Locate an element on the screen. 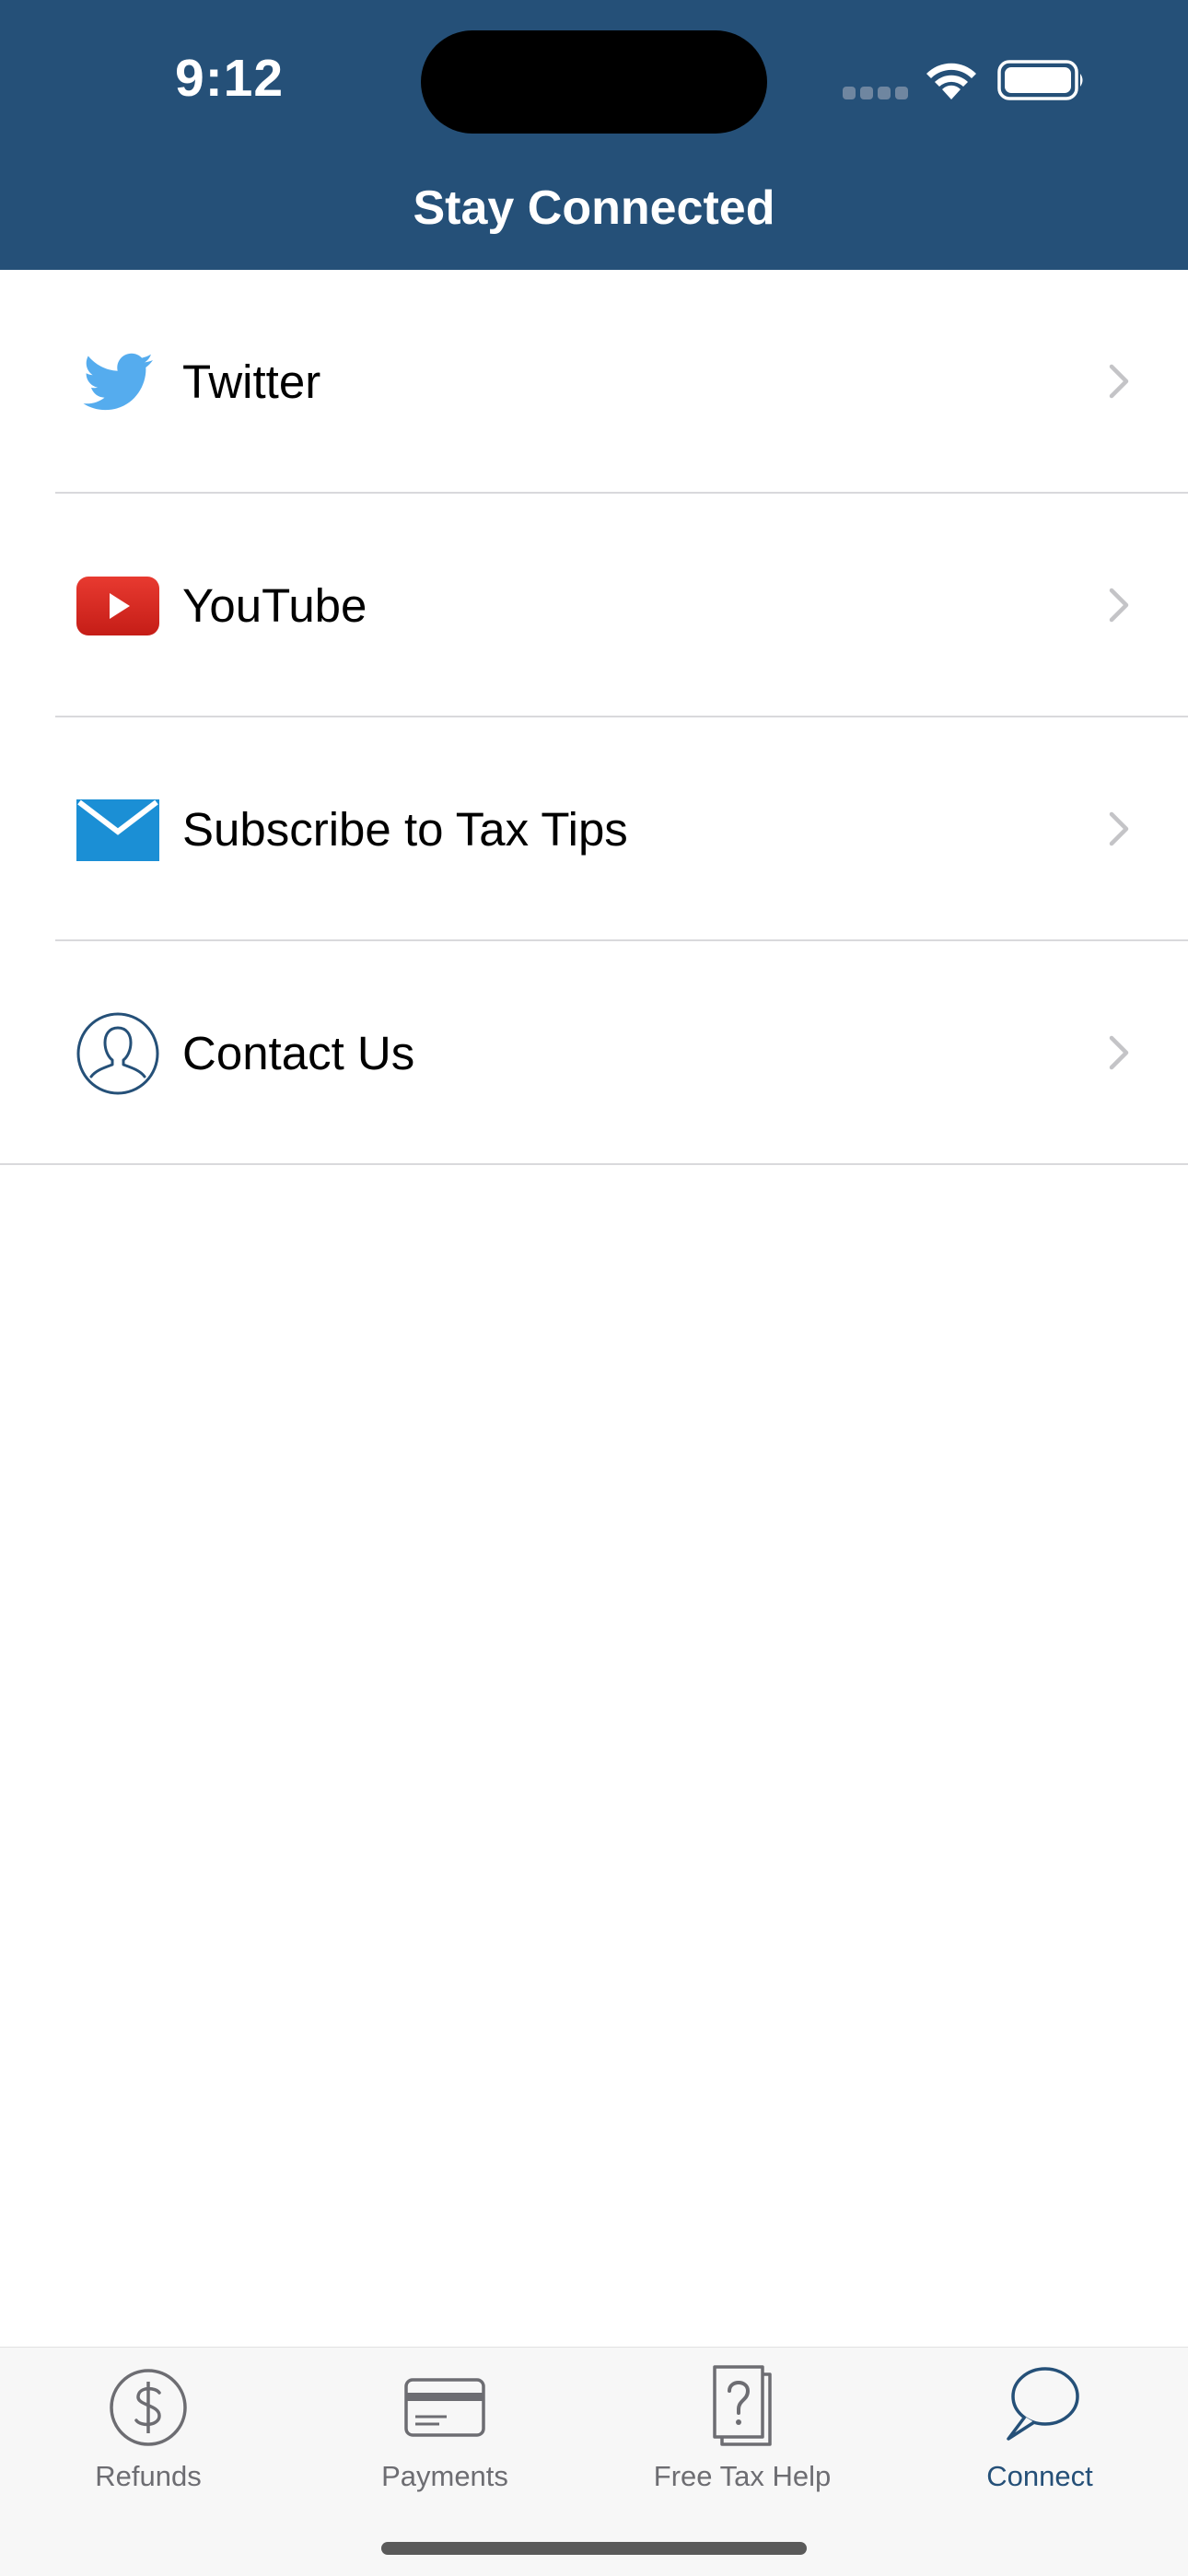  tab-free-tax-help: Free Tax Help is located at coordinates (742, 2440).